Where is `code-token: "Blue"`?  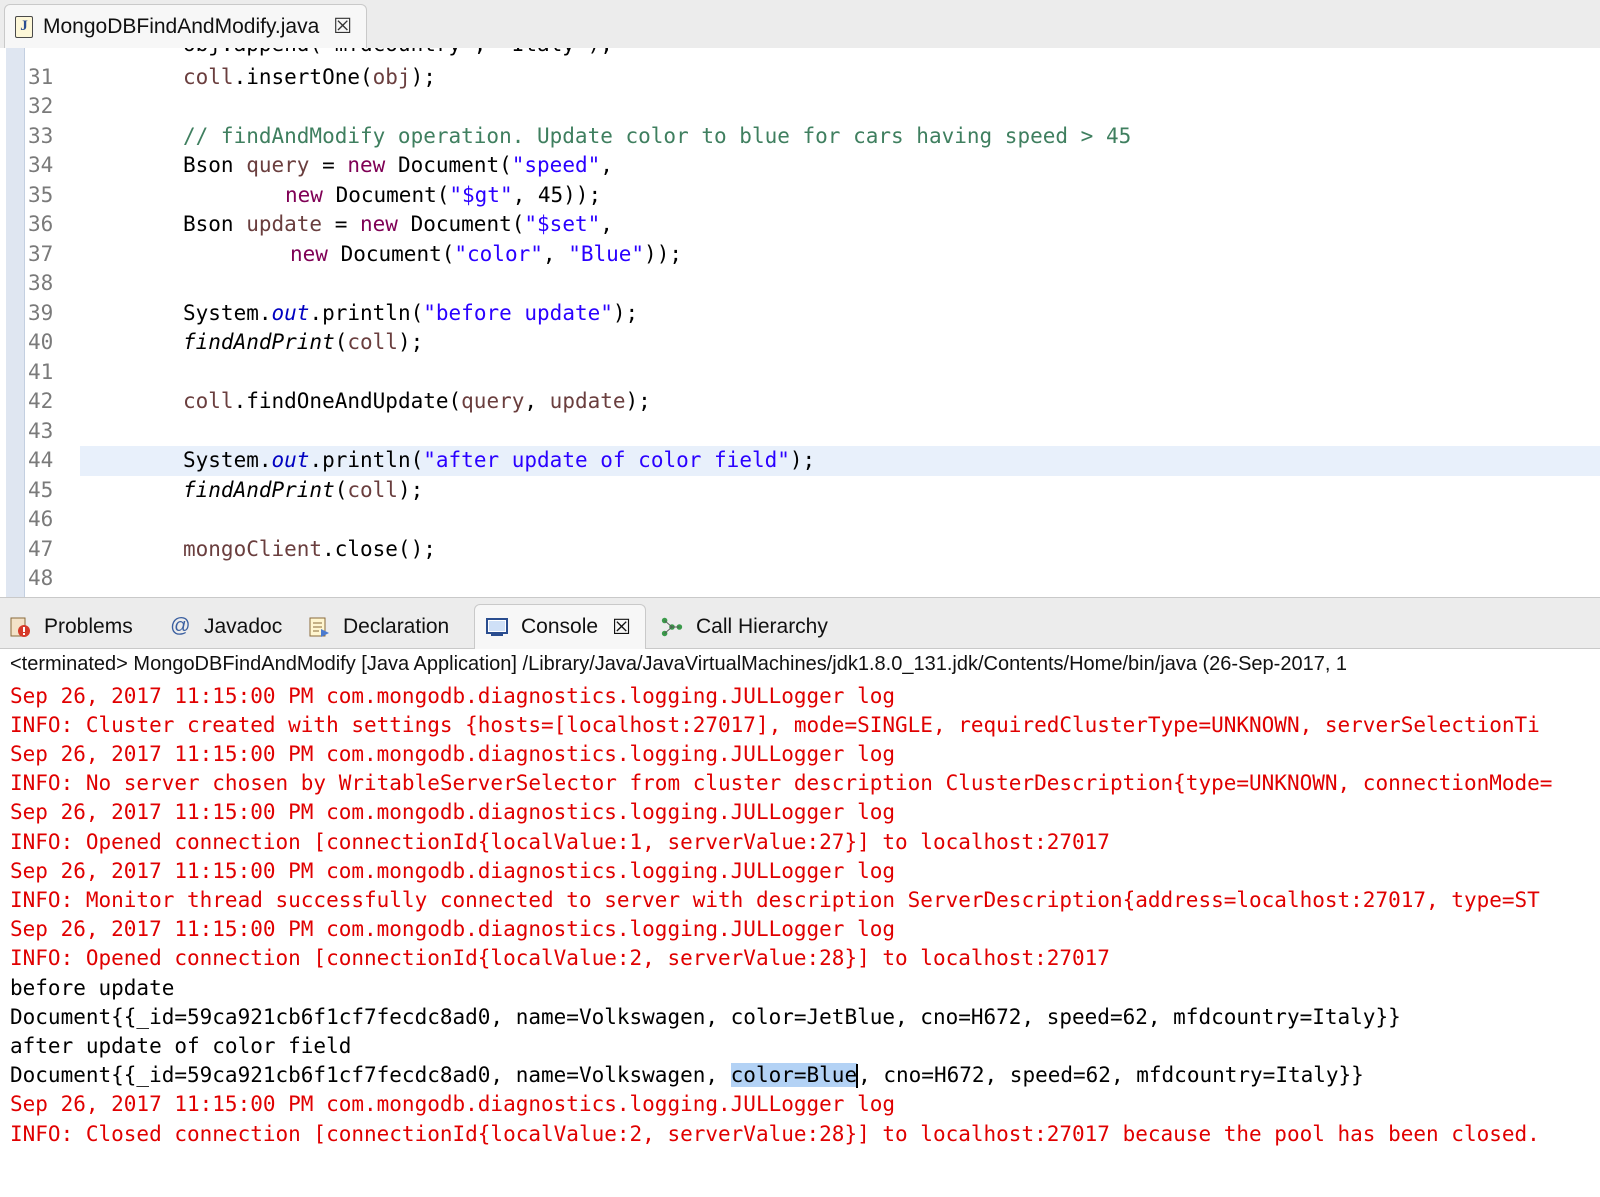 code-token: "Blue" is located at coordinates (606, 254).